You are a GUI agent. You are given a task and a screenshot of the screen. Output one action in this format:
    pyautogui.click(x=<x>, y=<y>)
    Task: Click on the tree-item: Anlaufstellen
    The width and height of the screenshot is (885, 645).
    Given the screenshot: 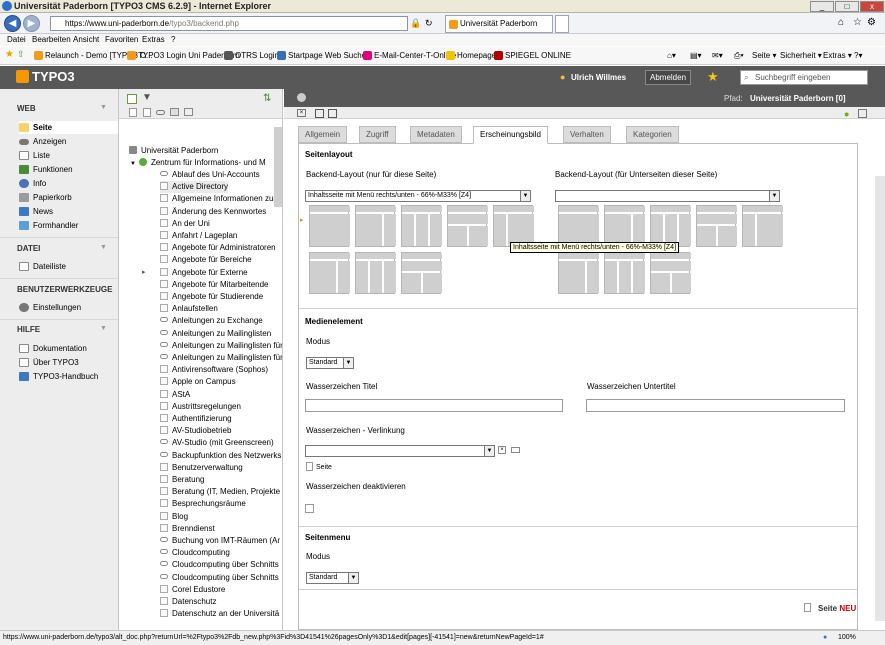 What is the action you would take?
    pyautogui.click(x=189, y=309)
    